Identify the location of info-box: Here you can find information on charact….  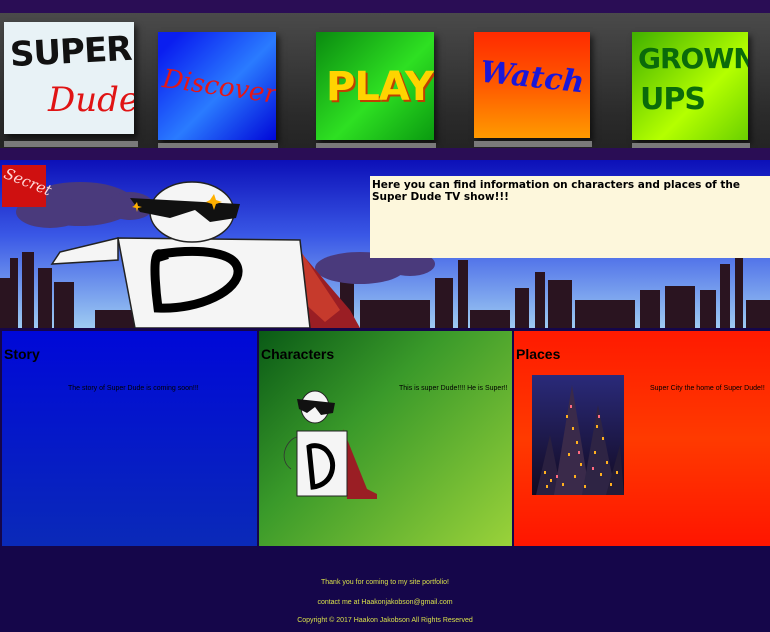
(570, 217).